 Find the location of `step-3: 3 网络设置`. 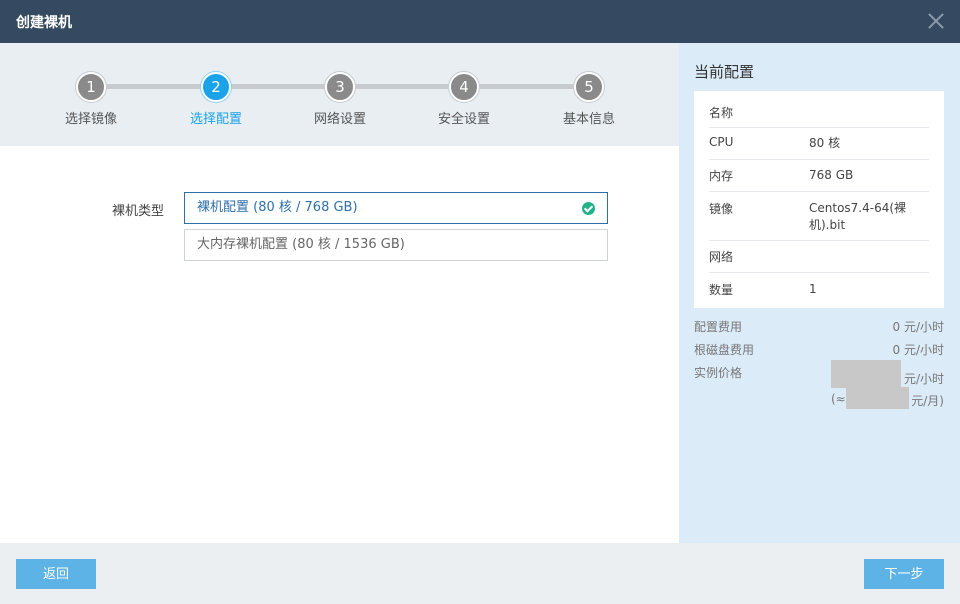

step-3: 3 网络设置 is located at coordinates (340, 99).